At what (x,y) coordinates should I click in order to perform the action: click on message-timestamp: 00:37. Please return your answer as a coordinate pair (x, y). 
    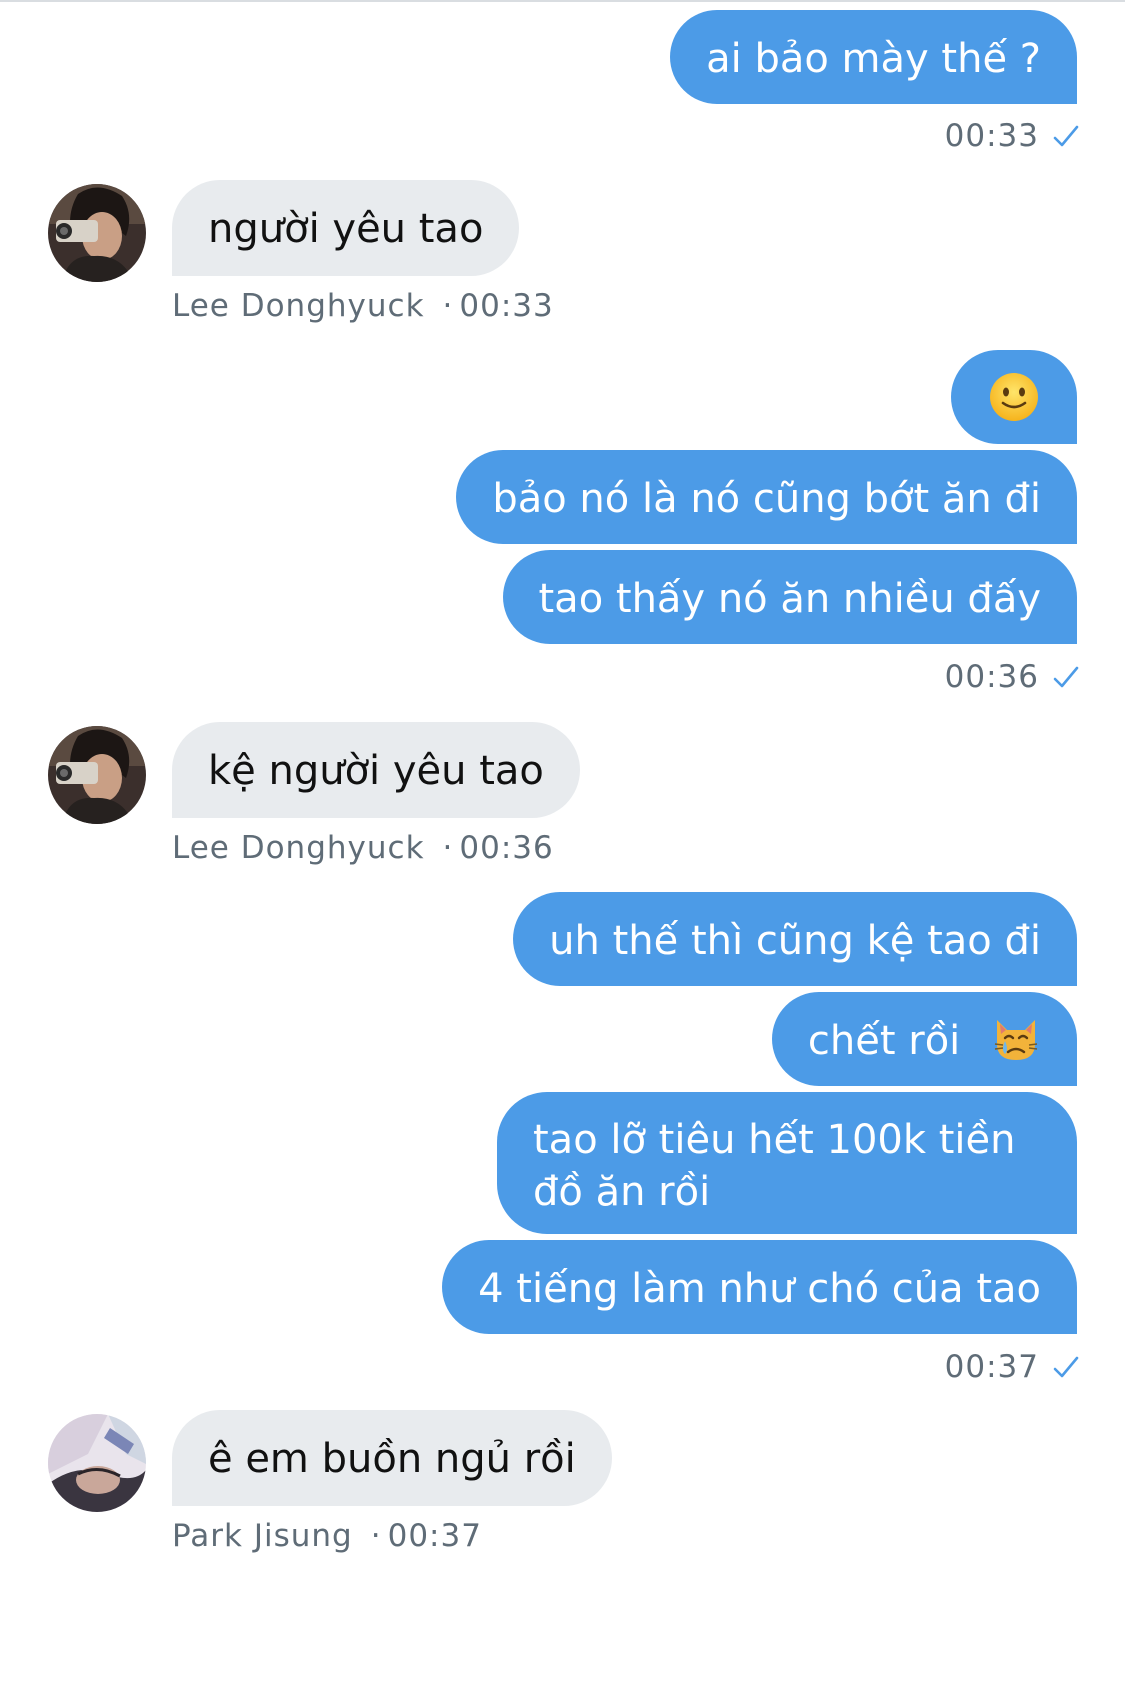
    Looking at the image, I should click on (1012, 1367).